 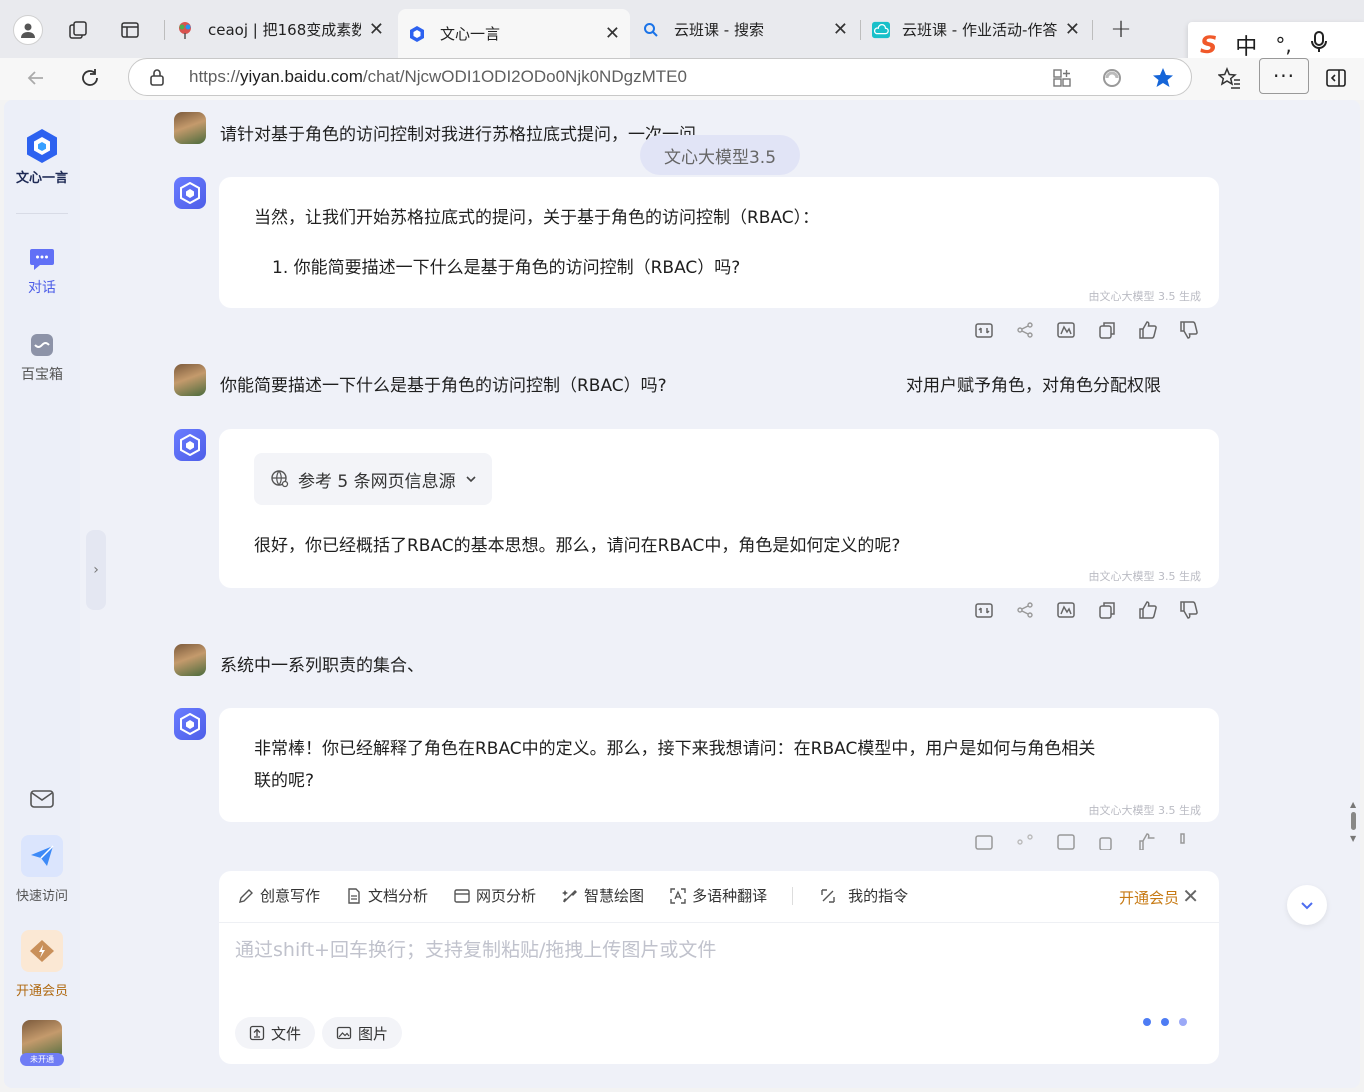 What do you see at coordinates (720, 155) in the screenshot?
I see `model-pill: 文心大模型3.5` at bounding box center [720, 155].